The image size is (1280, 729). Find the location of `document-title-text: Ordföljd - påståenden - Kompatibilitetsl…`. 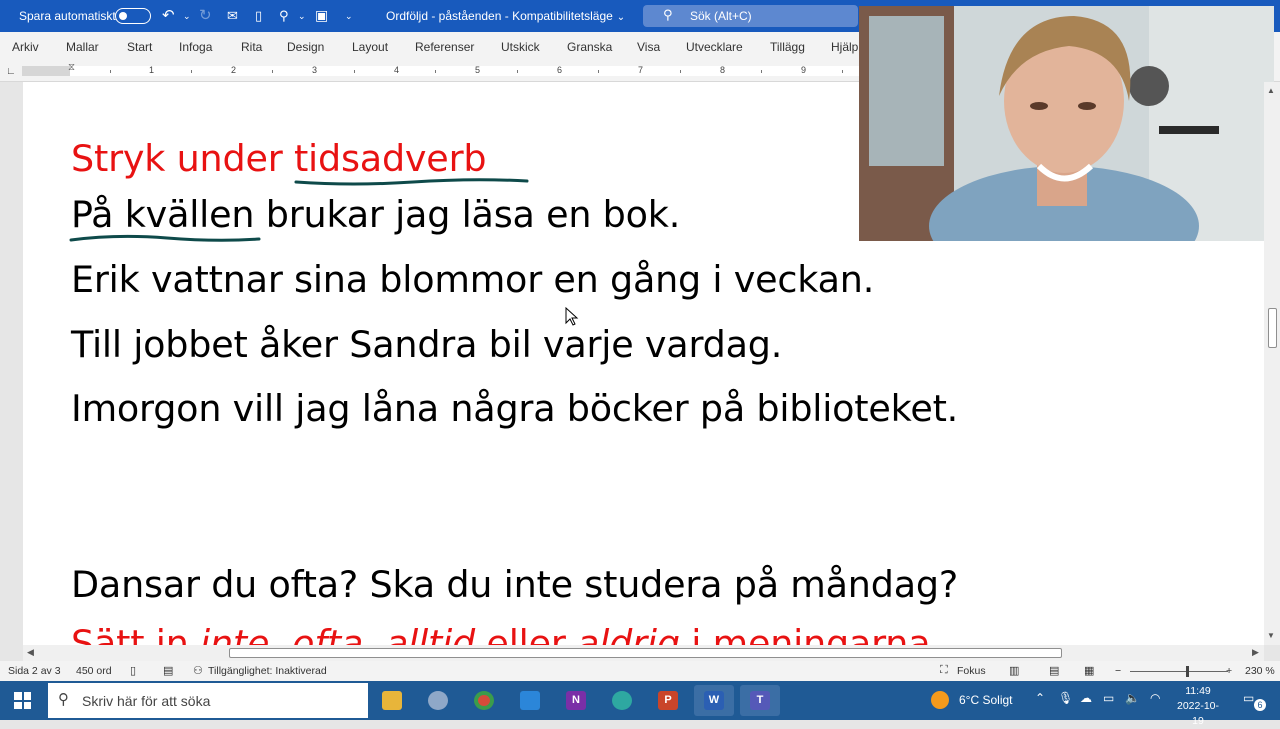

document-title-text: Ordföljd - påståenden - Kompatibilitetsl… is located at coordinates (499, 16).